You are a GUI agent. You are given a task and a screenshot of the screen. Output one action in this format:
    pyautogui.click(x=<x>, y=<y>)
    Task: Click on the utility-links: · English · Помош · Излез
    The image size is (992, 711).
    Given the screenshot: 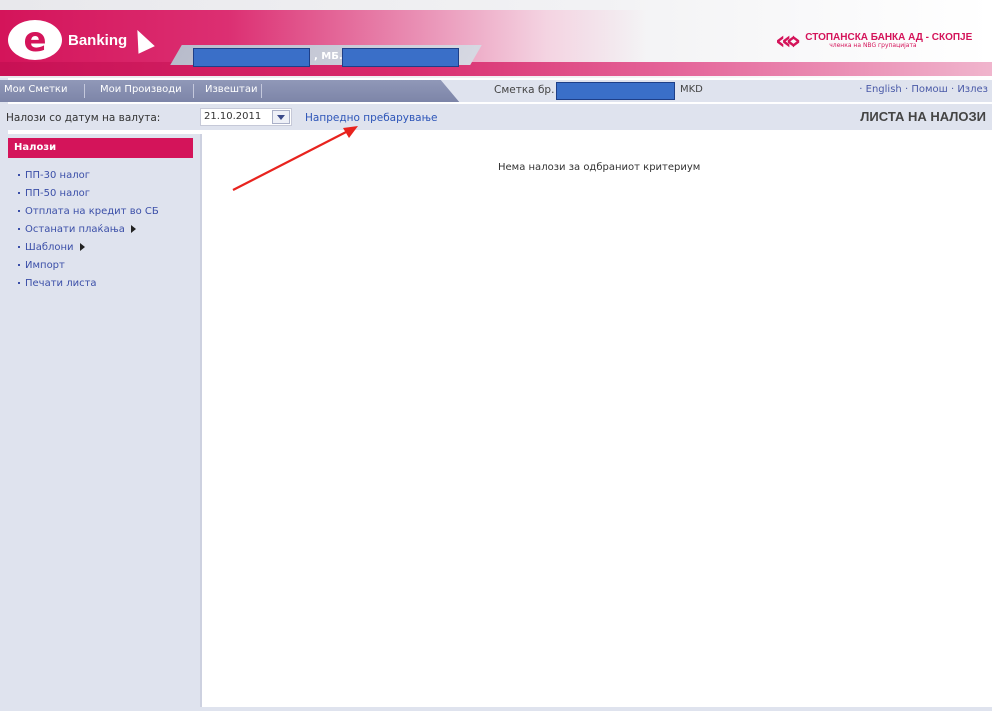 What is the action you would take?
    pyautogui.click(x=923, y=89)
    